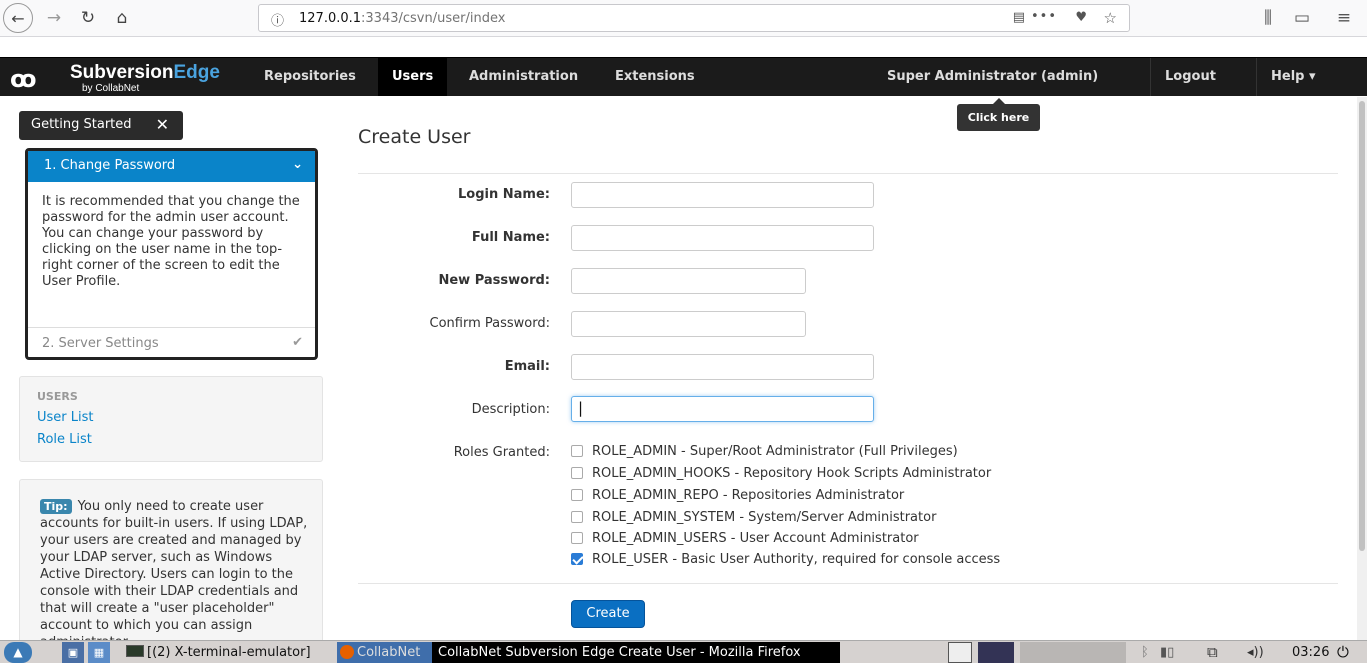  What do you see at coordinates (73, 652) in the screenshot?
I see `show-desktop-icon: ▣` at bounding box center [73, 652].